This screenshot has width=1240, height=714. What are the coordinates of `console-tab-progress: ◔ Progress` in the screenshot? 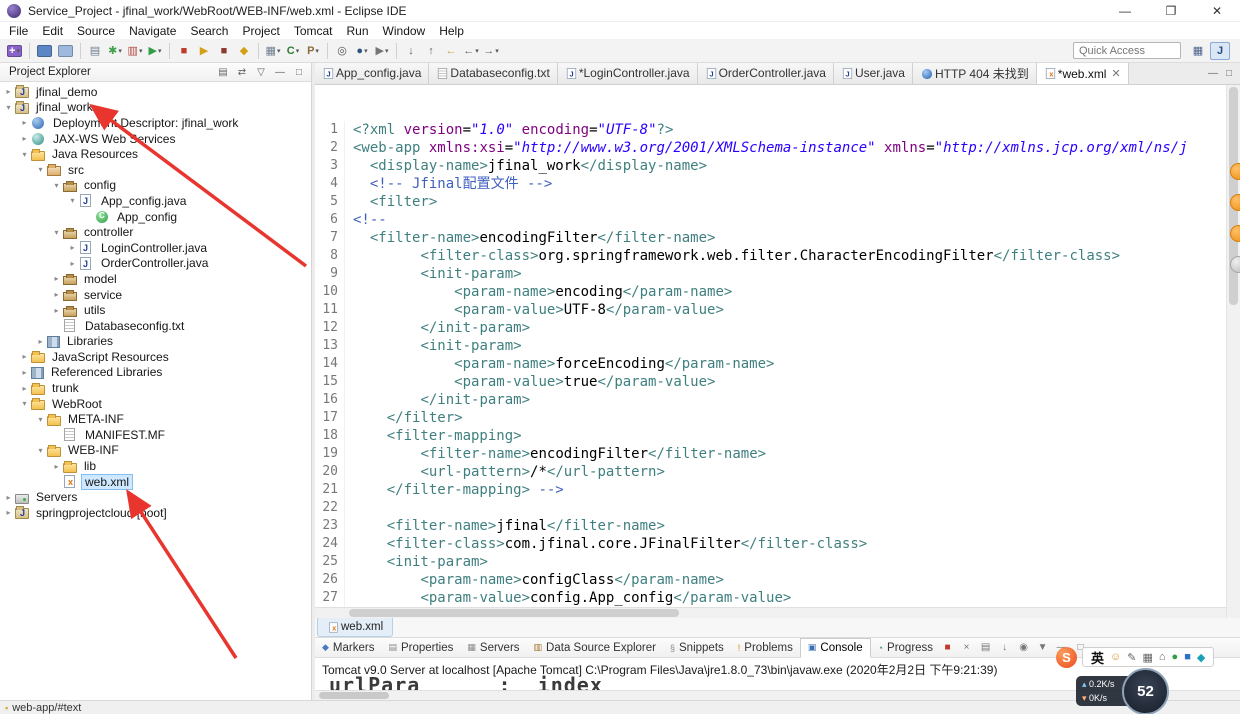 It's located at (905, 648).